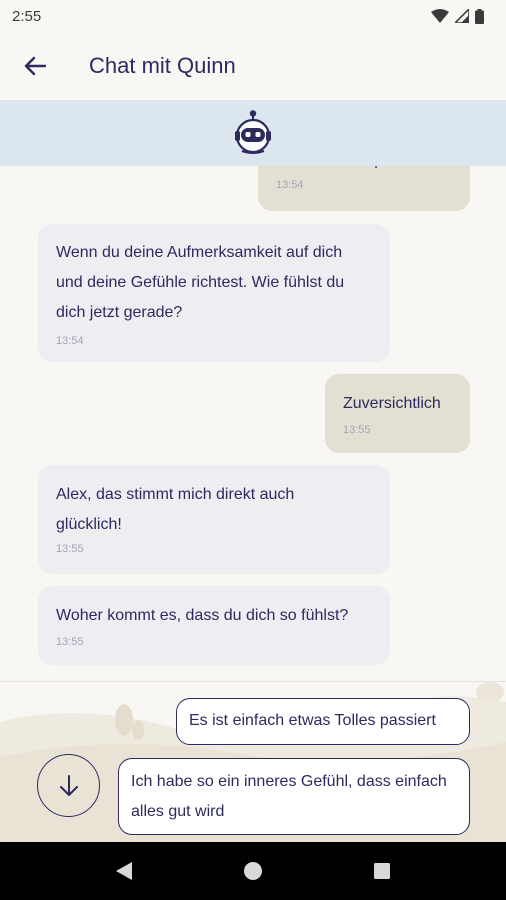  I want to click on message-text: über Gefühle sprechen, so click(364, 171).